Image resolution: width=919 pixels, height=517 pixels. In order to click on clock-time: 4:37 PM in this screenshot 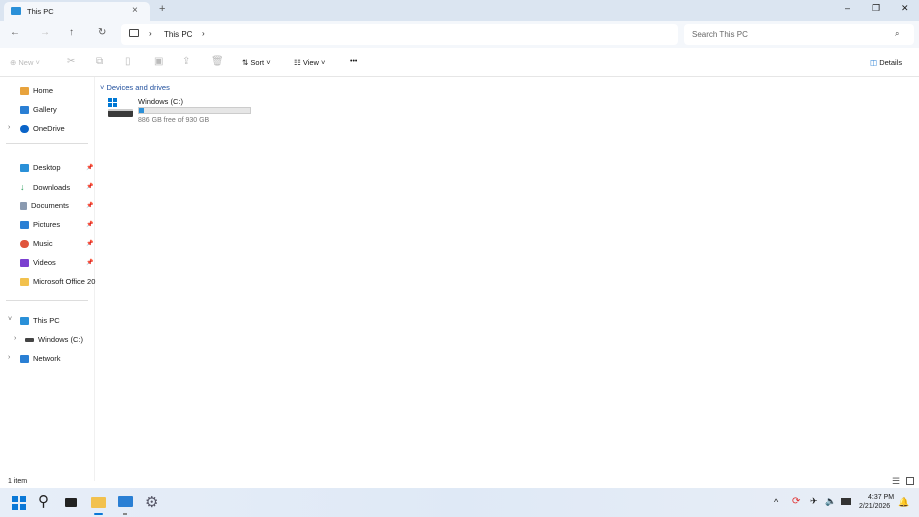, I will do `click(881, 497)`.